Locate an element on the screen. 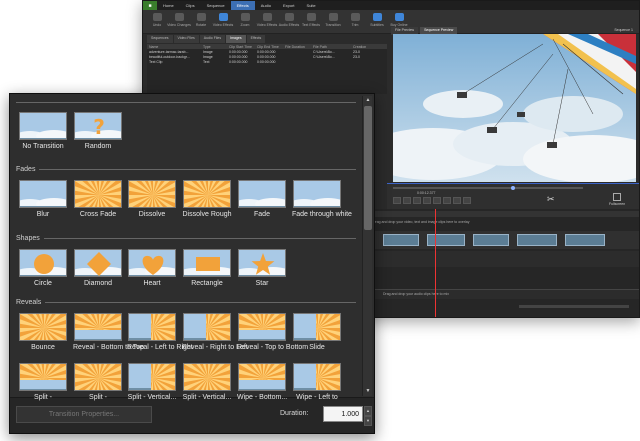  timeline-zoom-slider is located at coordinates (574, 306).